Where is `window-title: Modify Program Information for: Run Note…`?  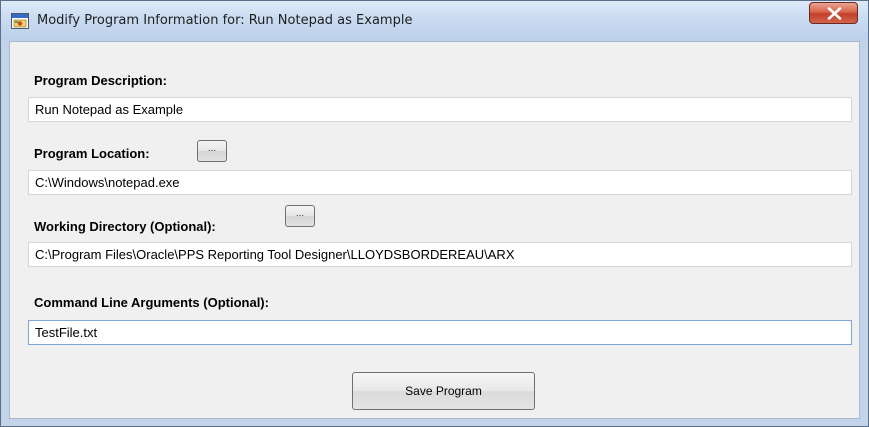
window-title: Modify Program Information for: Run Note… is located at coordinates (225, 20).